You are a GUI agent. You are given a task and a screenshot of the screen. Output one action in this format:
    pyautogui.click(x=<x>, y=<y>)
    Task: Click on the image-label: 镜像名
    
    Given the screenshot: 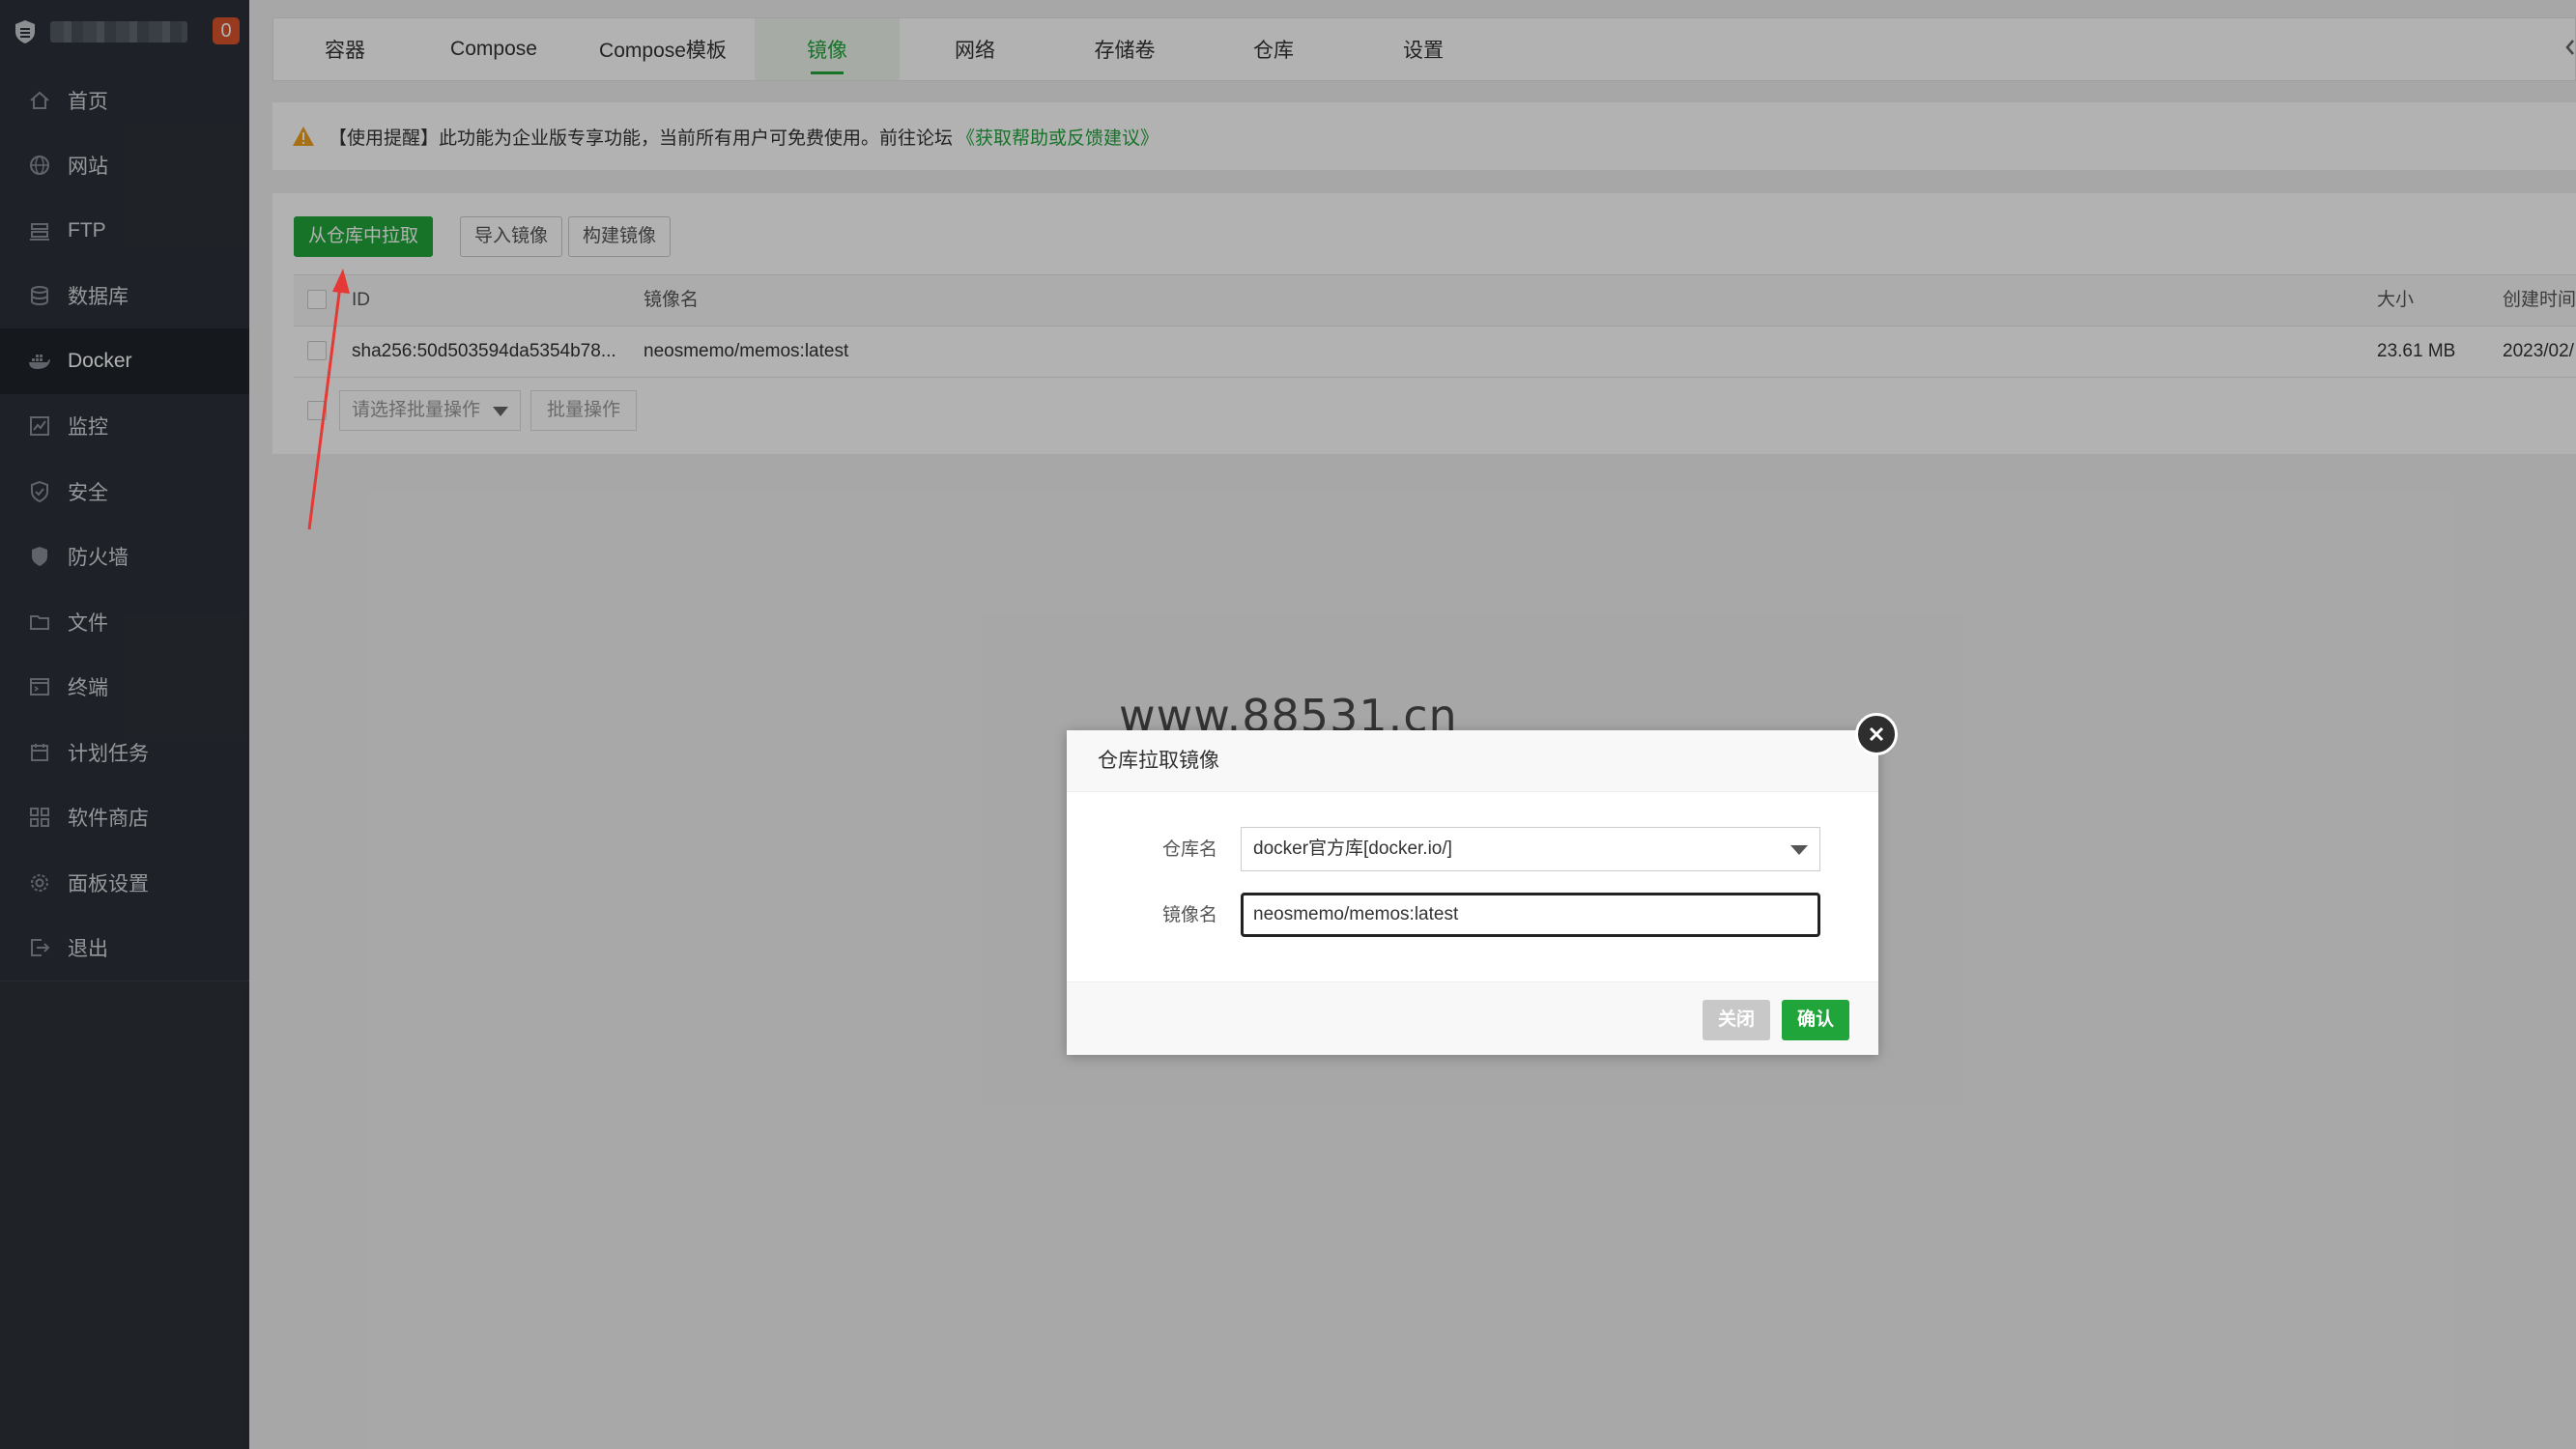 What is the action you would take?
    pyautogui.click(x=1189, y=915)
    